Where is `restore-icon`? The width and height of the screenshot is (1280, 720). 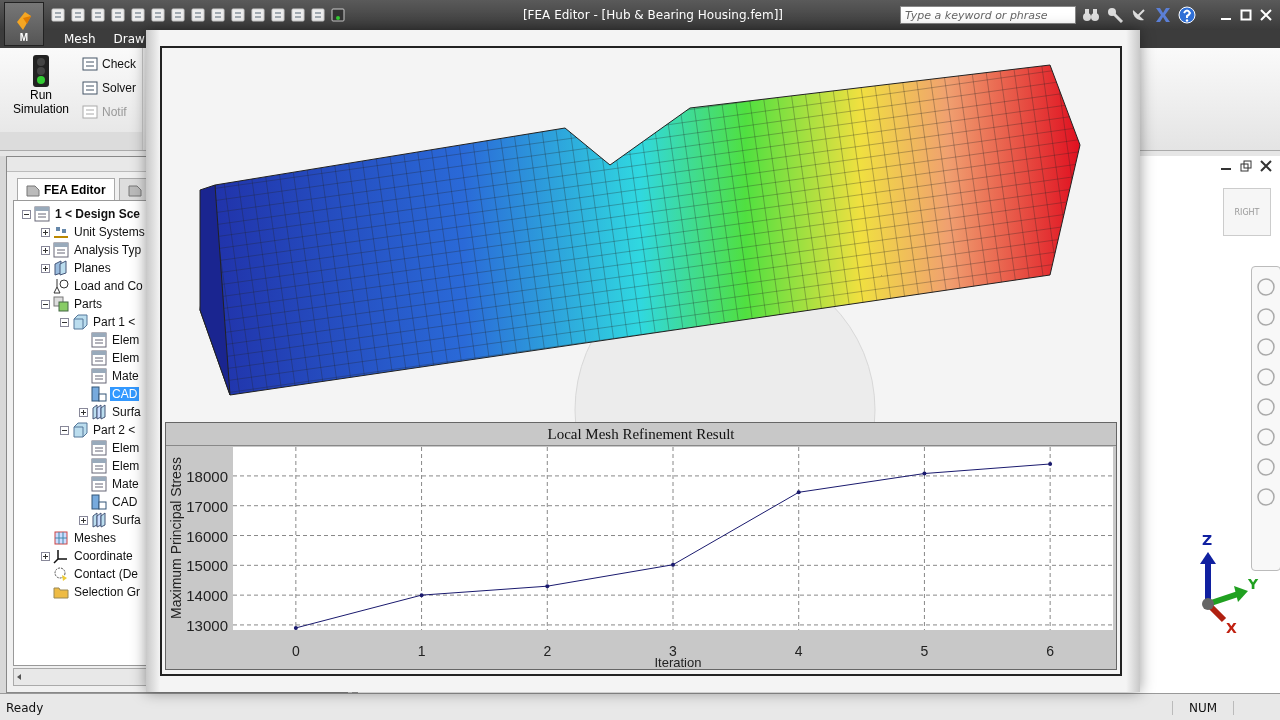
restore-icon is located at coordinates (1246, 166).